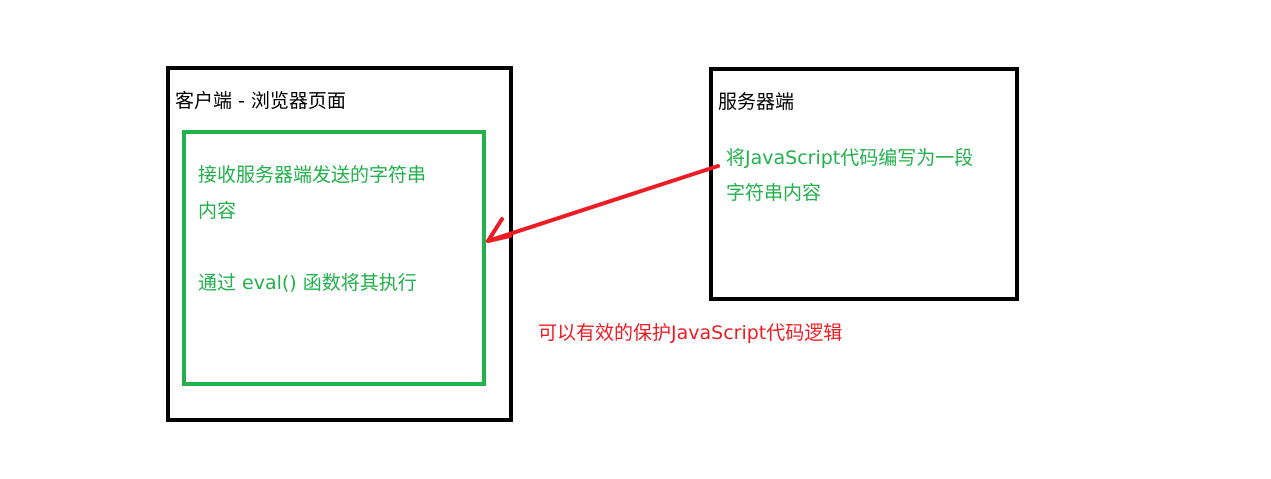  Describe the element at coordinates (690, 333) in the screenshot. I see `note-text: 可以有效的保护JavaScript代码逻辑` at that location.